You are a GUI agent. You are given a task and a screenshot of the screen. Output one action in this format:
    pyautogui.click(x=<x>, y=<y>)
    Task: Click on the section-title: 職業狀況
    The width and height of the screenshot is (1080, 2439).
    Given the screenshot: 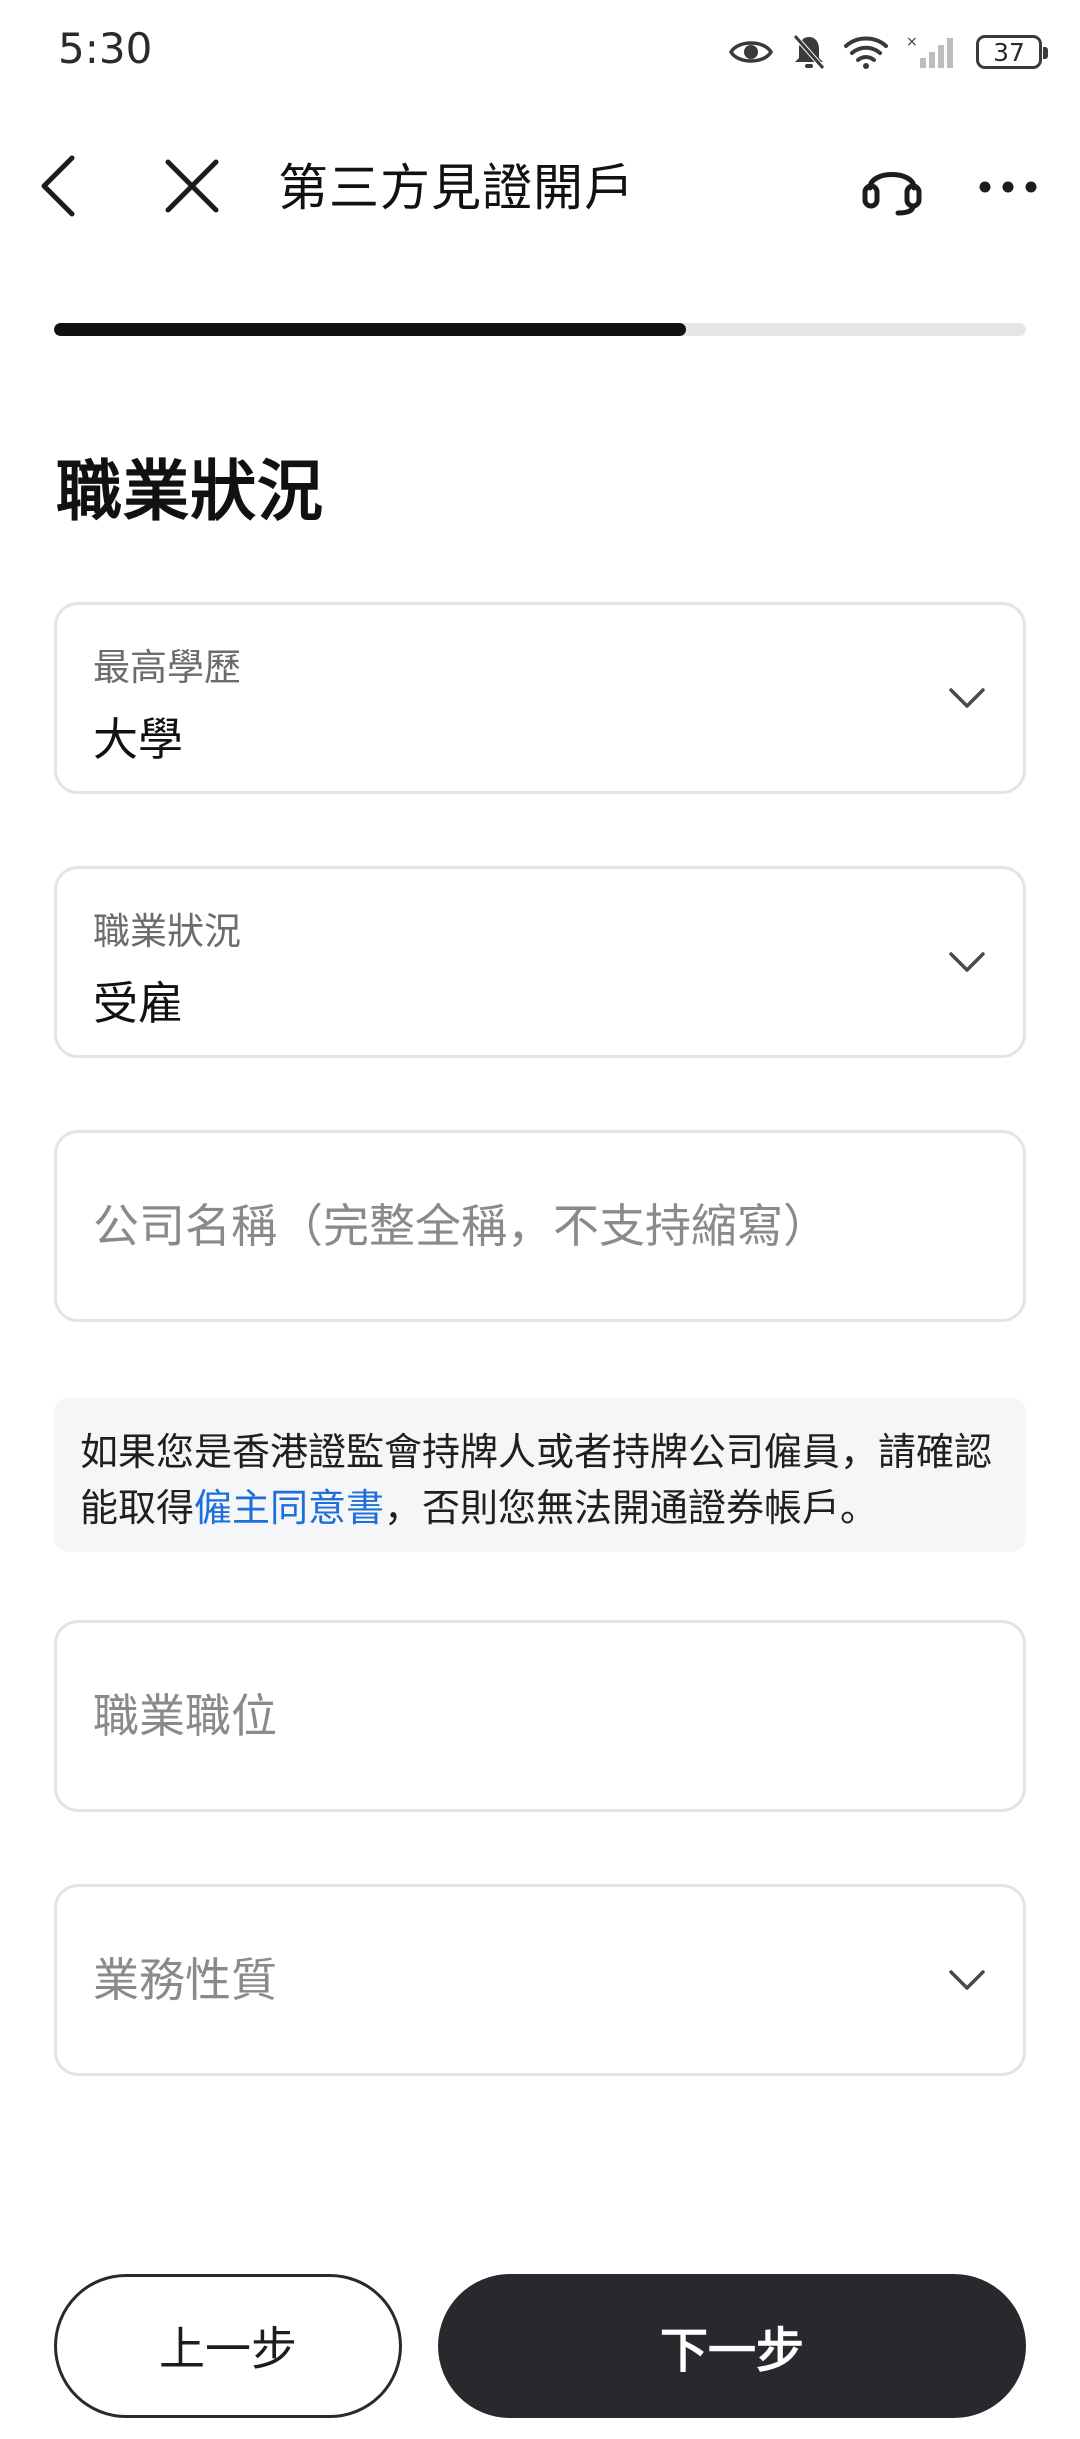 What is the action you would take?
    pyautogui.click(x=190, y=491)
    